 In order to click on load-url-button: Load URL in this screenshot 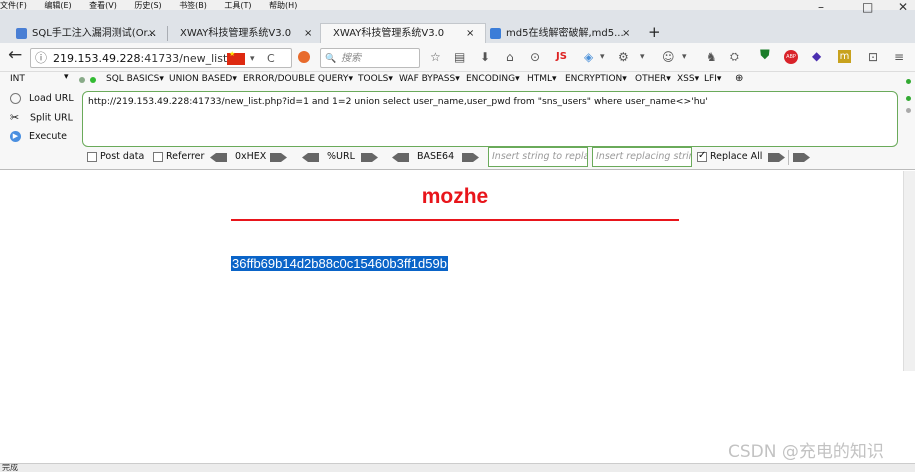, I will do `click(42, 98)`.